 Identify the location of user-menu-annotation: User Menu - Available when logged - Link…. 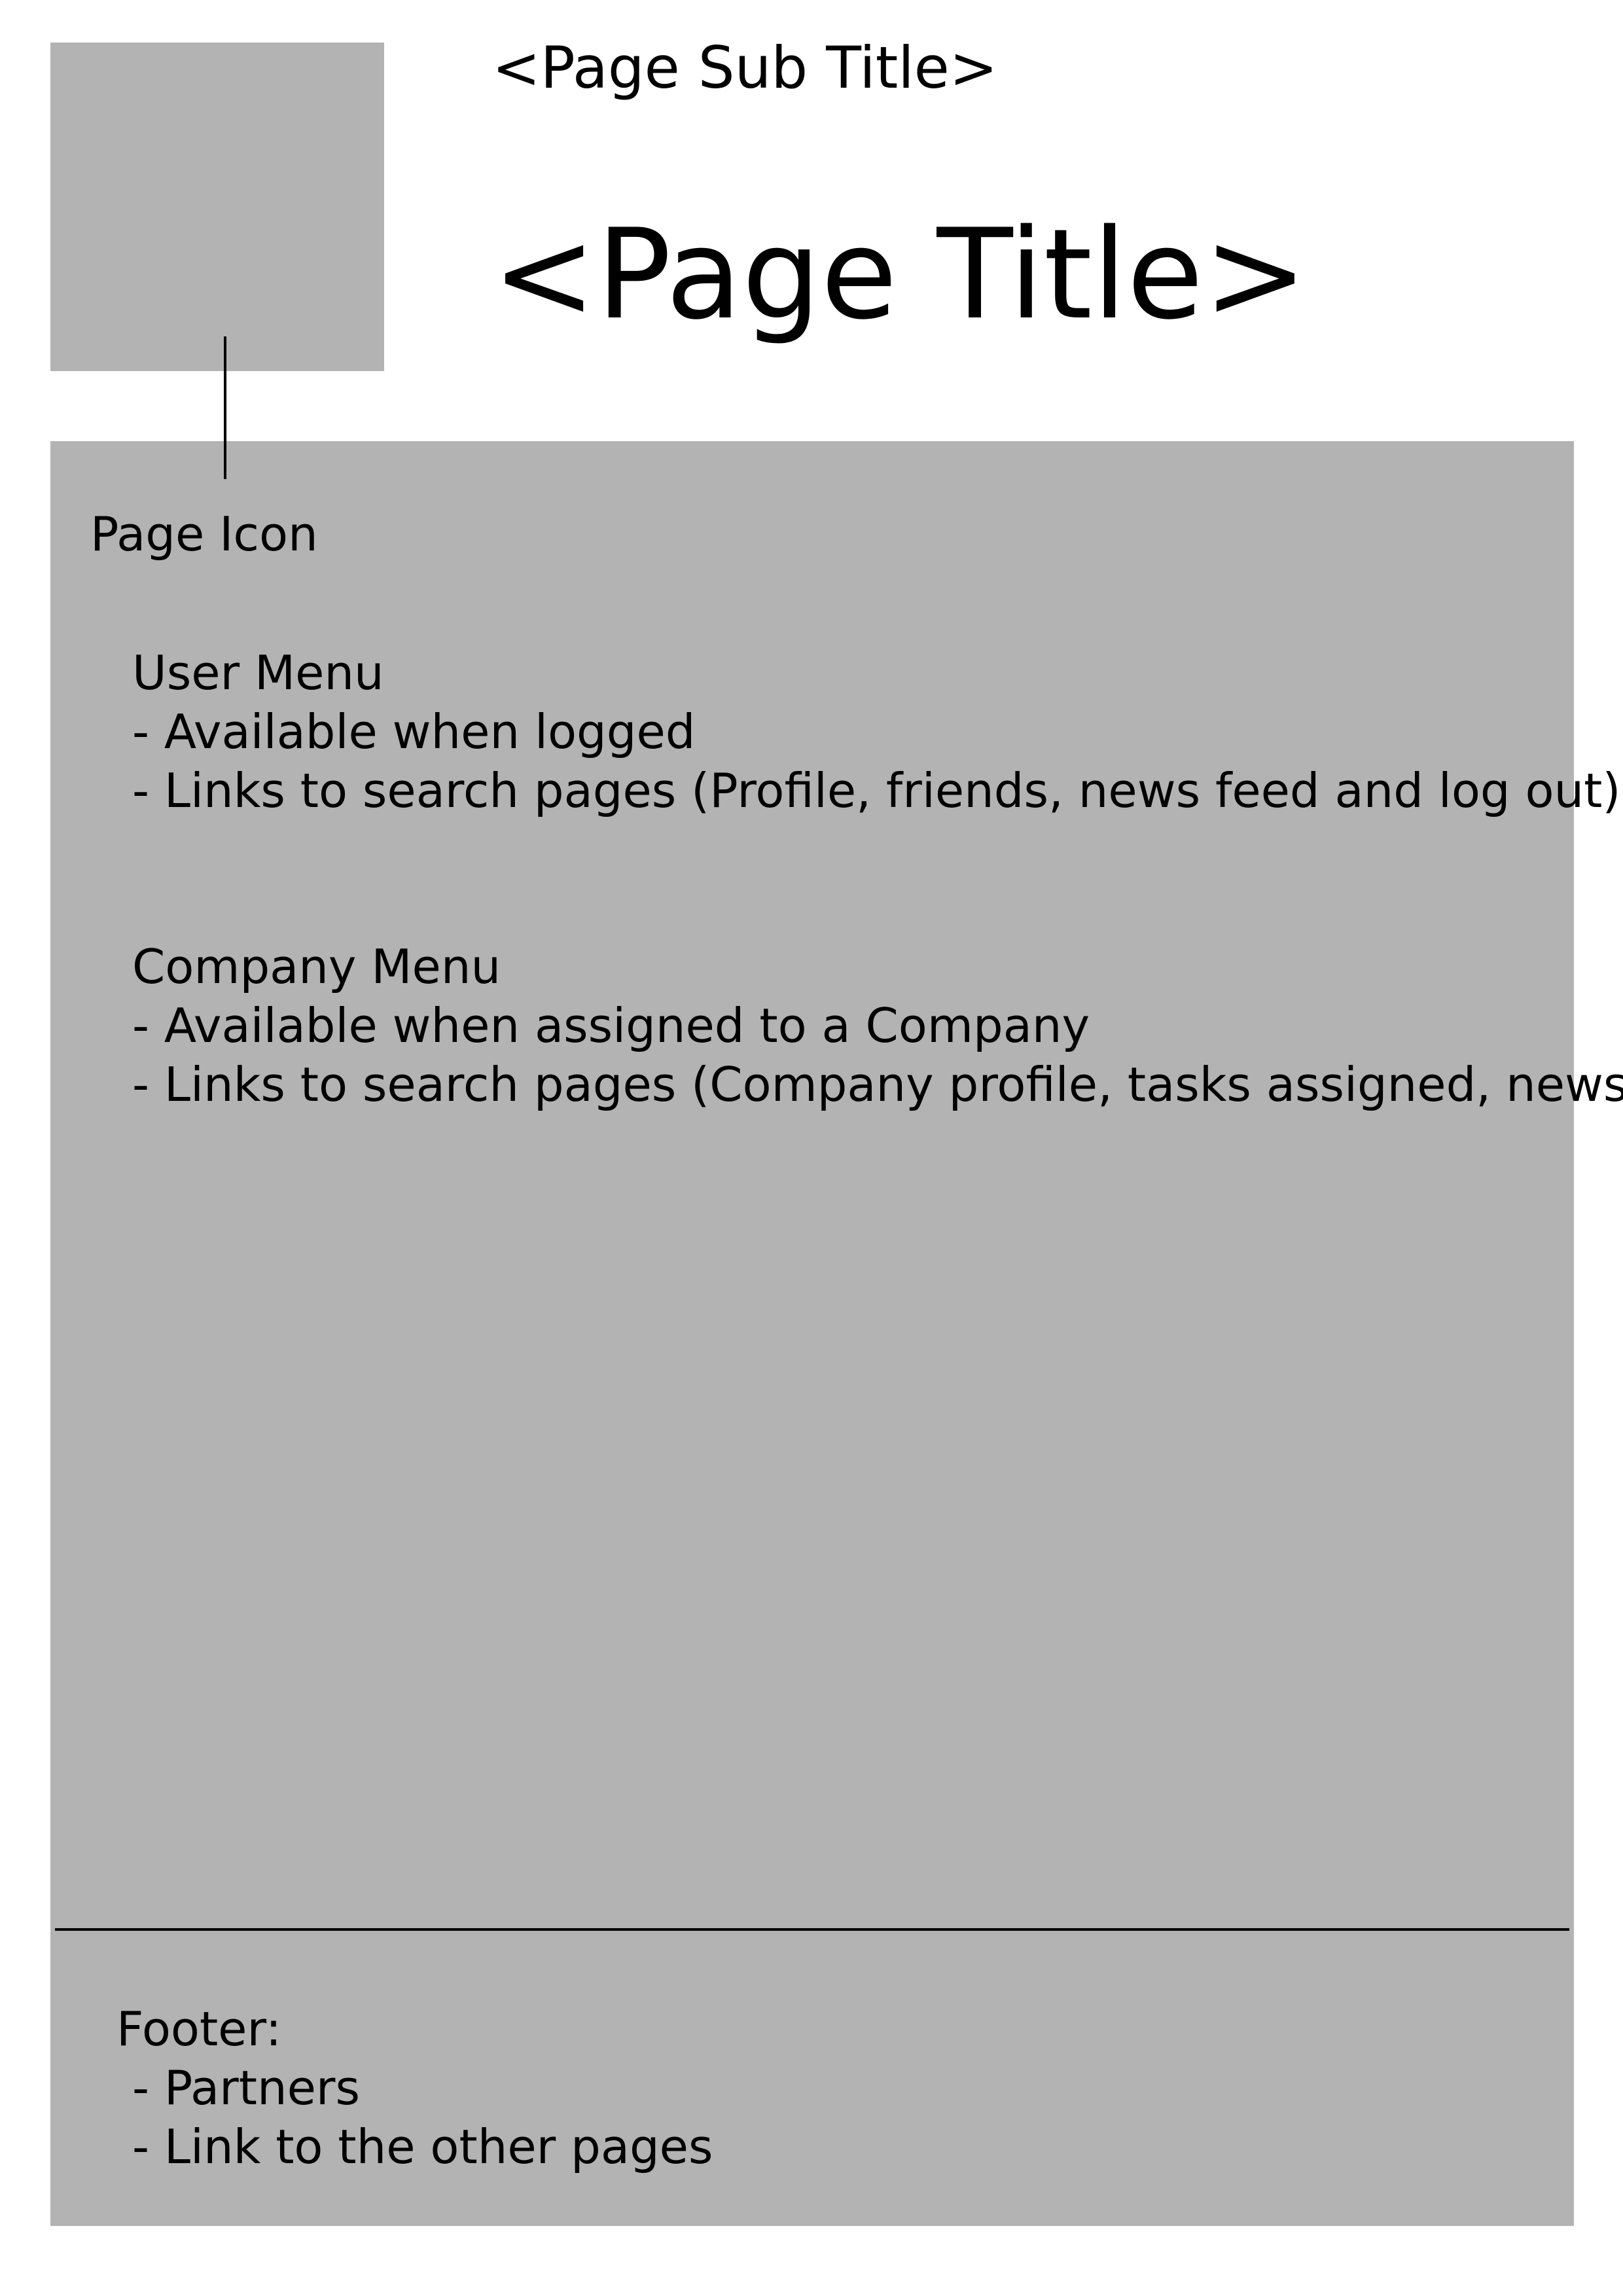
(876, 732).